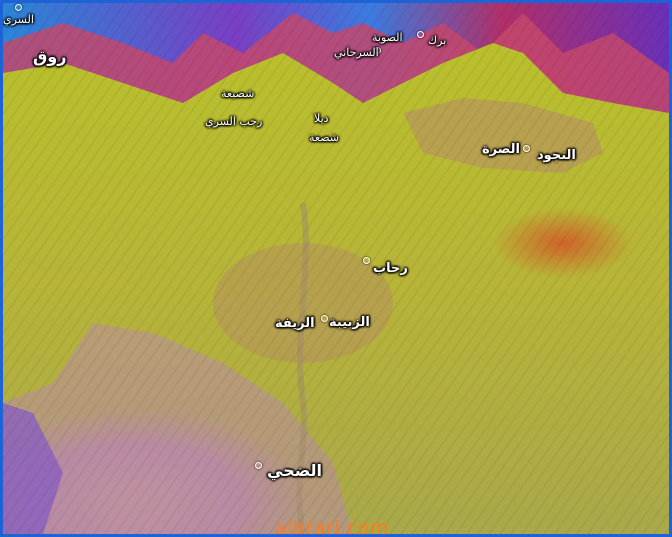 This screenshot has width=672, height=537. Describe the element at coordinates (332, 527) in the screenshot. I see `watermark-text: albrari.com` at that location.